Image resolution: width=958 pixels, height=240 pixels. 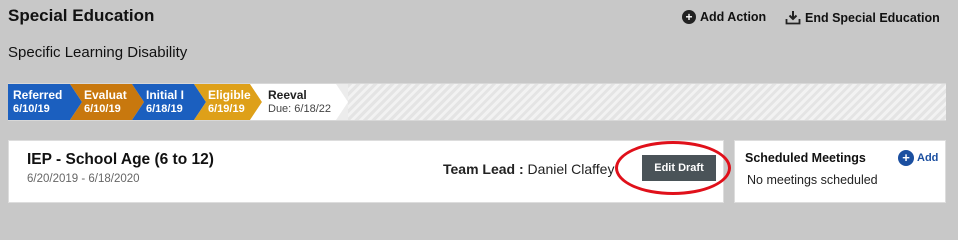 What do you see at coordinates (226, 109) in the screenshot?
I see `stage-date: 6/19/19` at bounding box center [226, 109].